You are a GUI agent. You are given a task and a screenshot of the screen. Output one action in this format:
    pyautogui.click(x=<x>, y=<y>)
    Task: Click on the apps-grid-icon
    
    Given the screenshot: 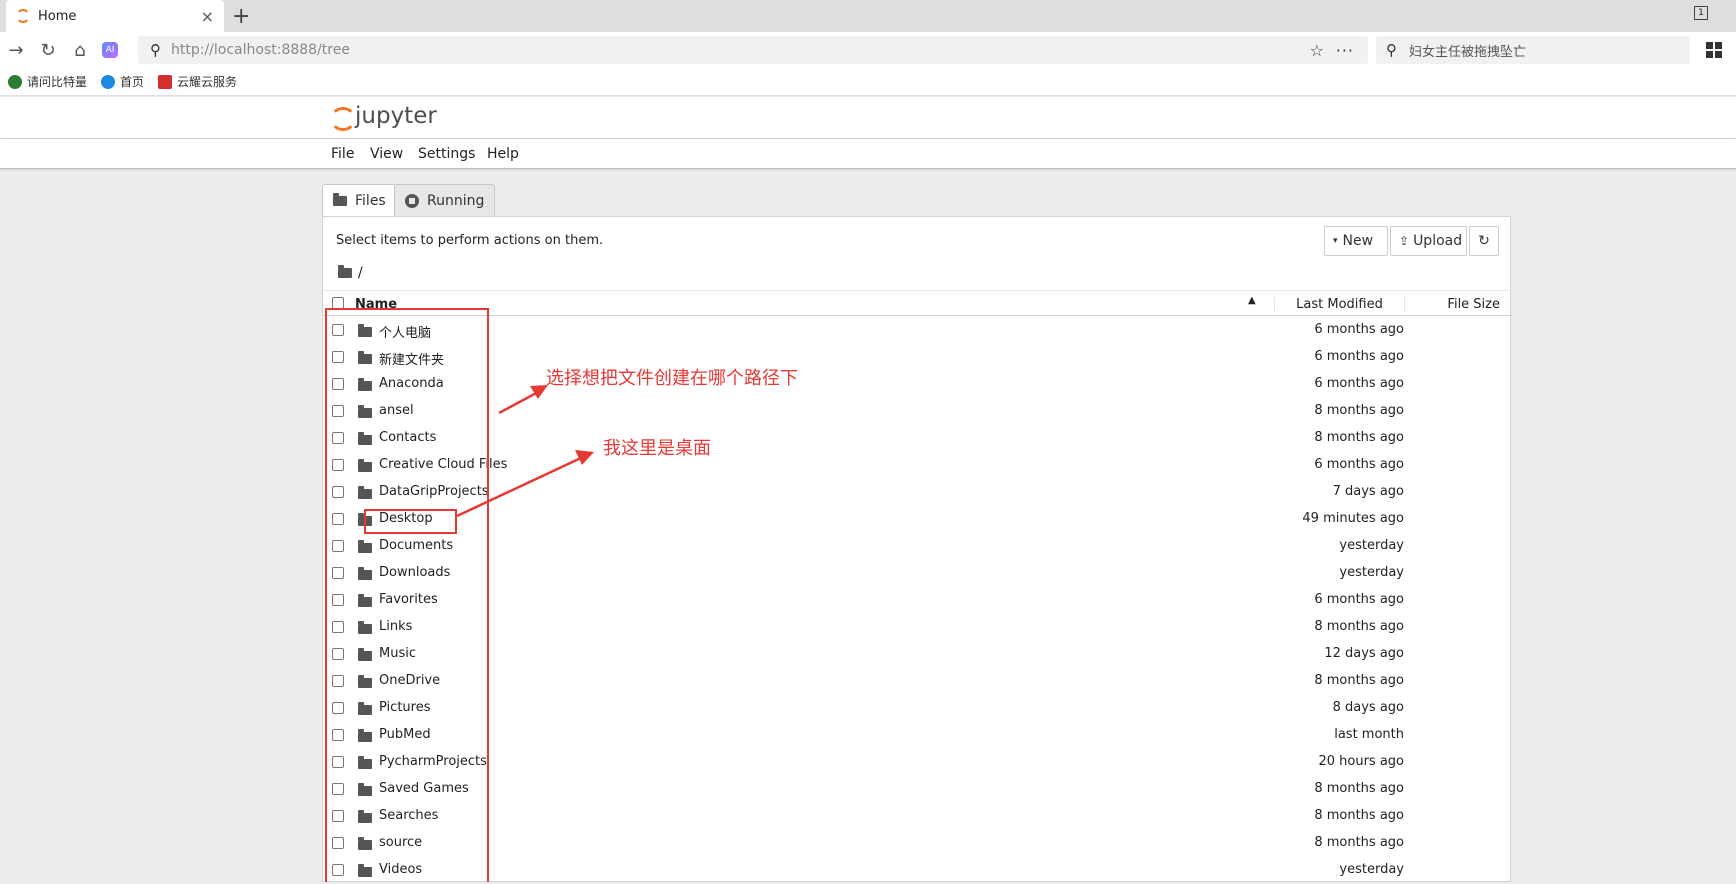 What is the action you would take?
    pyautogui.click(x=1714, y=50)
    